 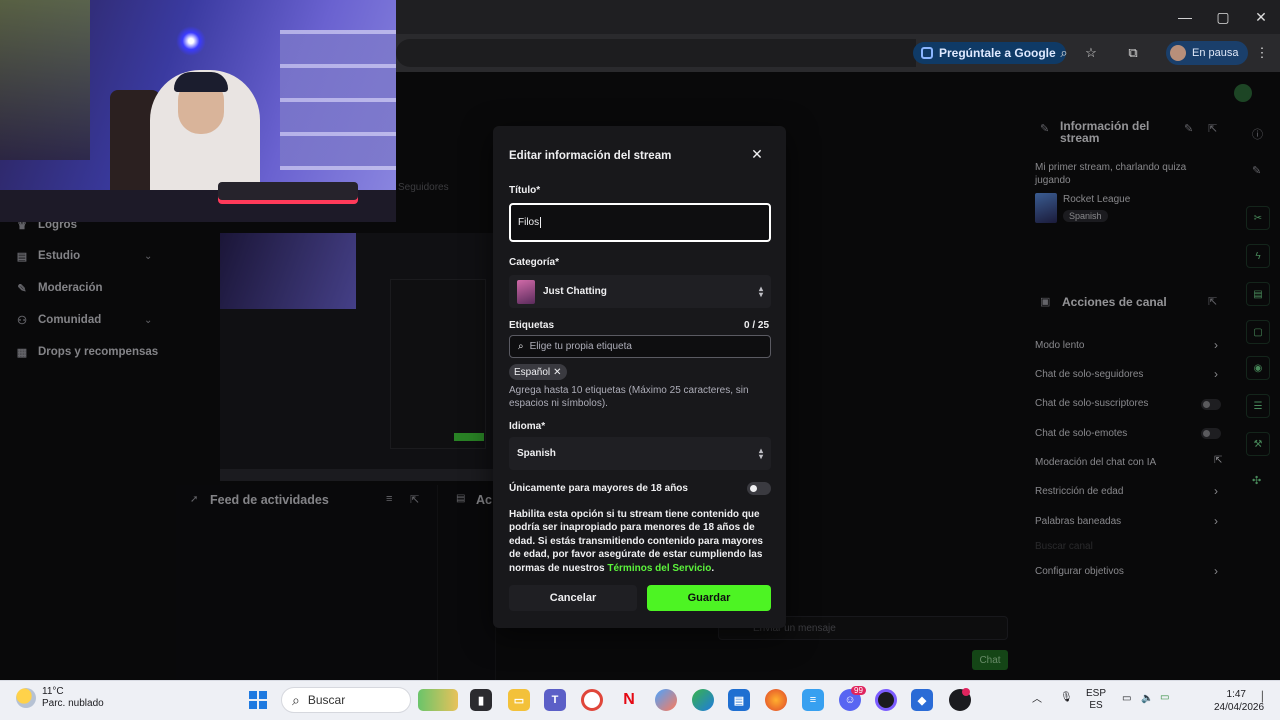 I want to click on modal-title: Editar información del stream, so click(x=590, y=156).